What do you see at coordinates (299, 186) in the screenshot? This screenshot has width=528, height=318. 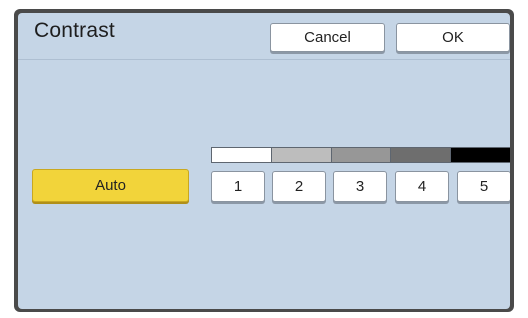 I see `contrast-level-2-button: 2` at bounding box center [299, 186].